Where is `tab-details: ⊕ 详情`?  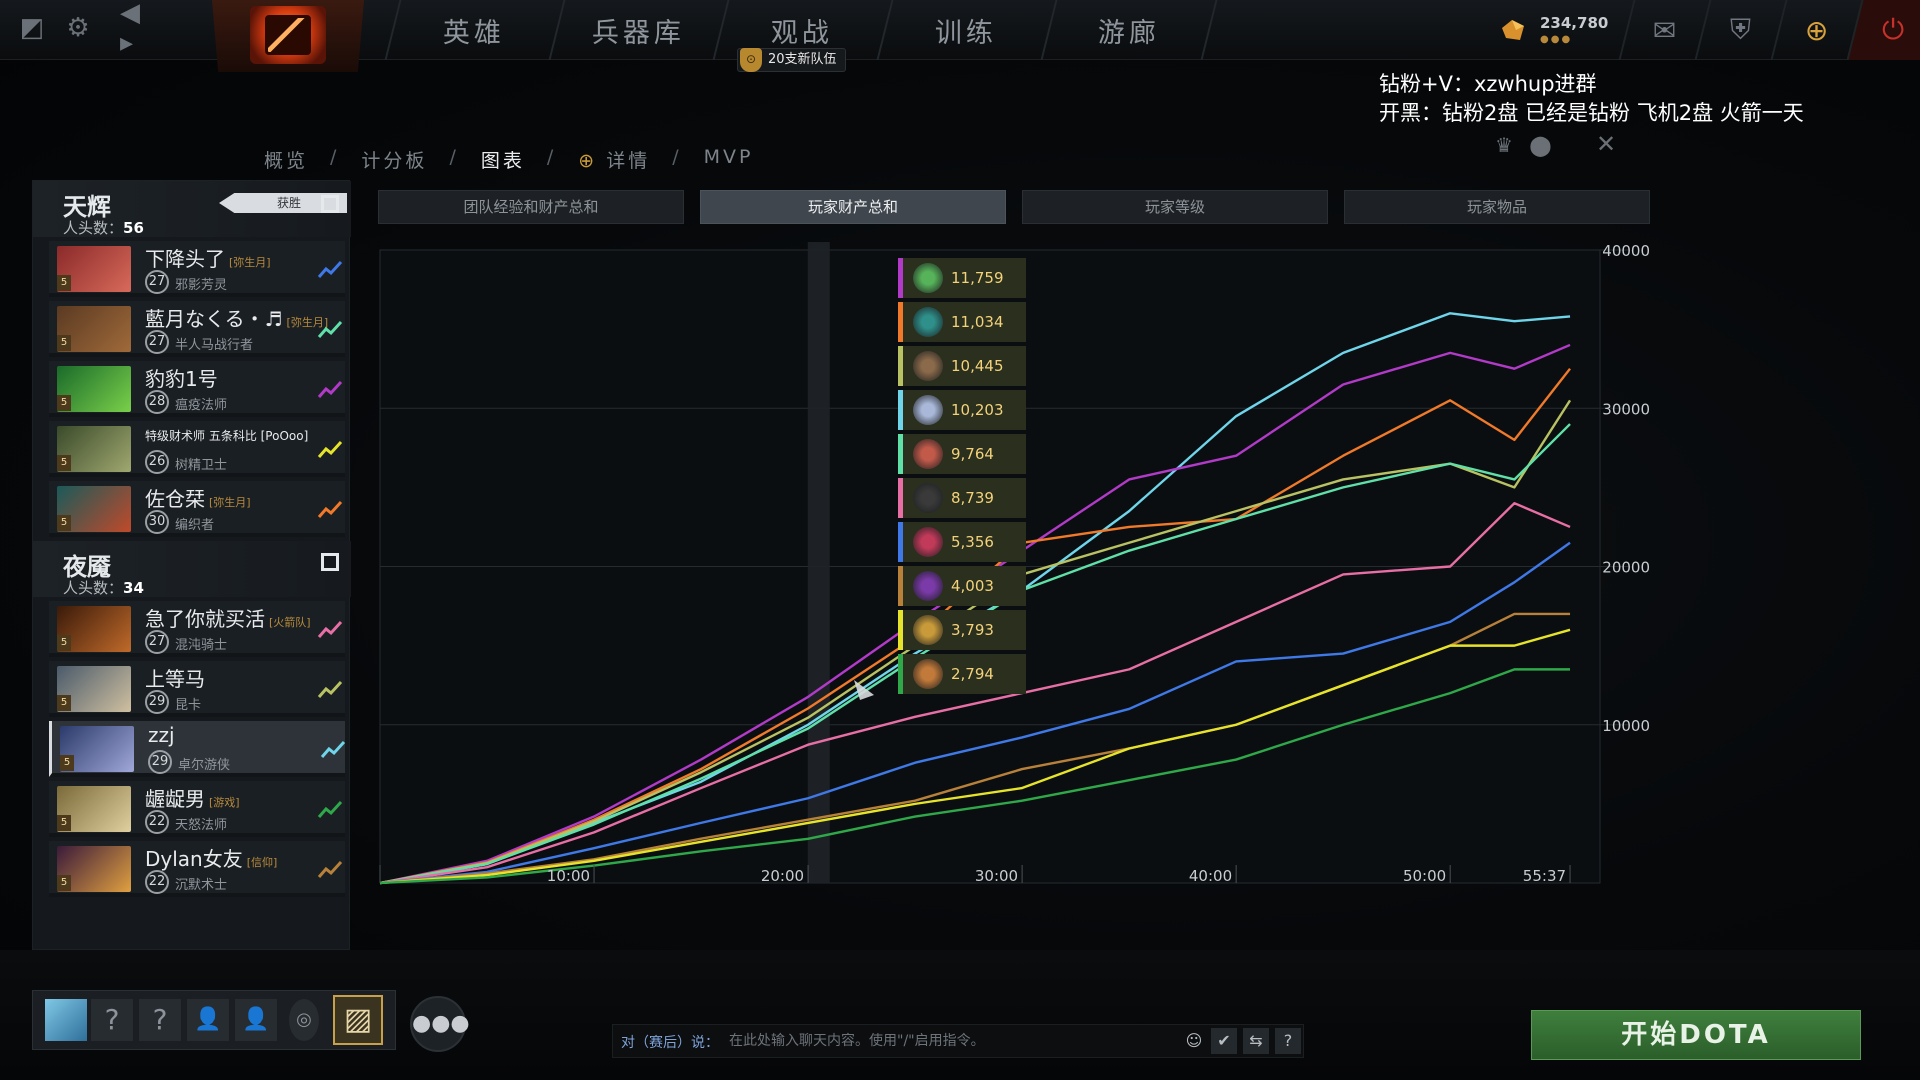 tab-details: ⊕ 详情 is located at coordinates (614, 159).